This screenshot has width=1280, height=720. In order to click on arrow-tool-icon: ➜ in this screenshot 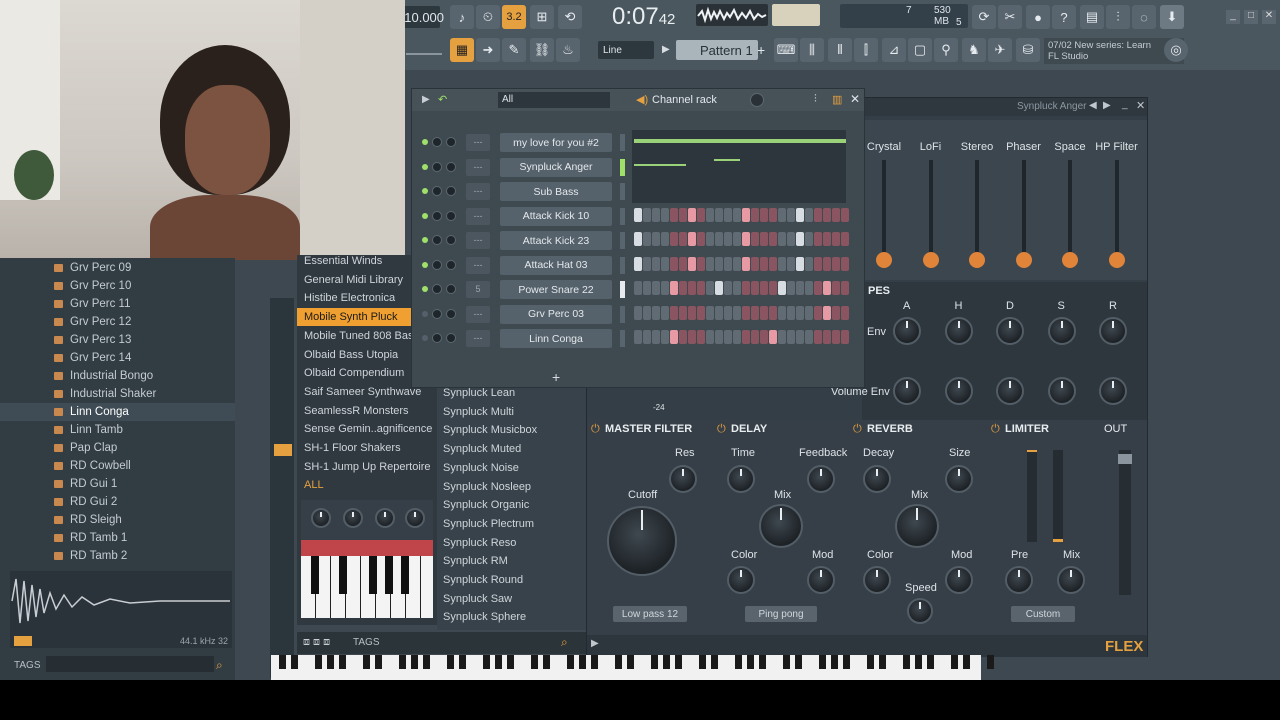, I will do `click(488, 50)`.